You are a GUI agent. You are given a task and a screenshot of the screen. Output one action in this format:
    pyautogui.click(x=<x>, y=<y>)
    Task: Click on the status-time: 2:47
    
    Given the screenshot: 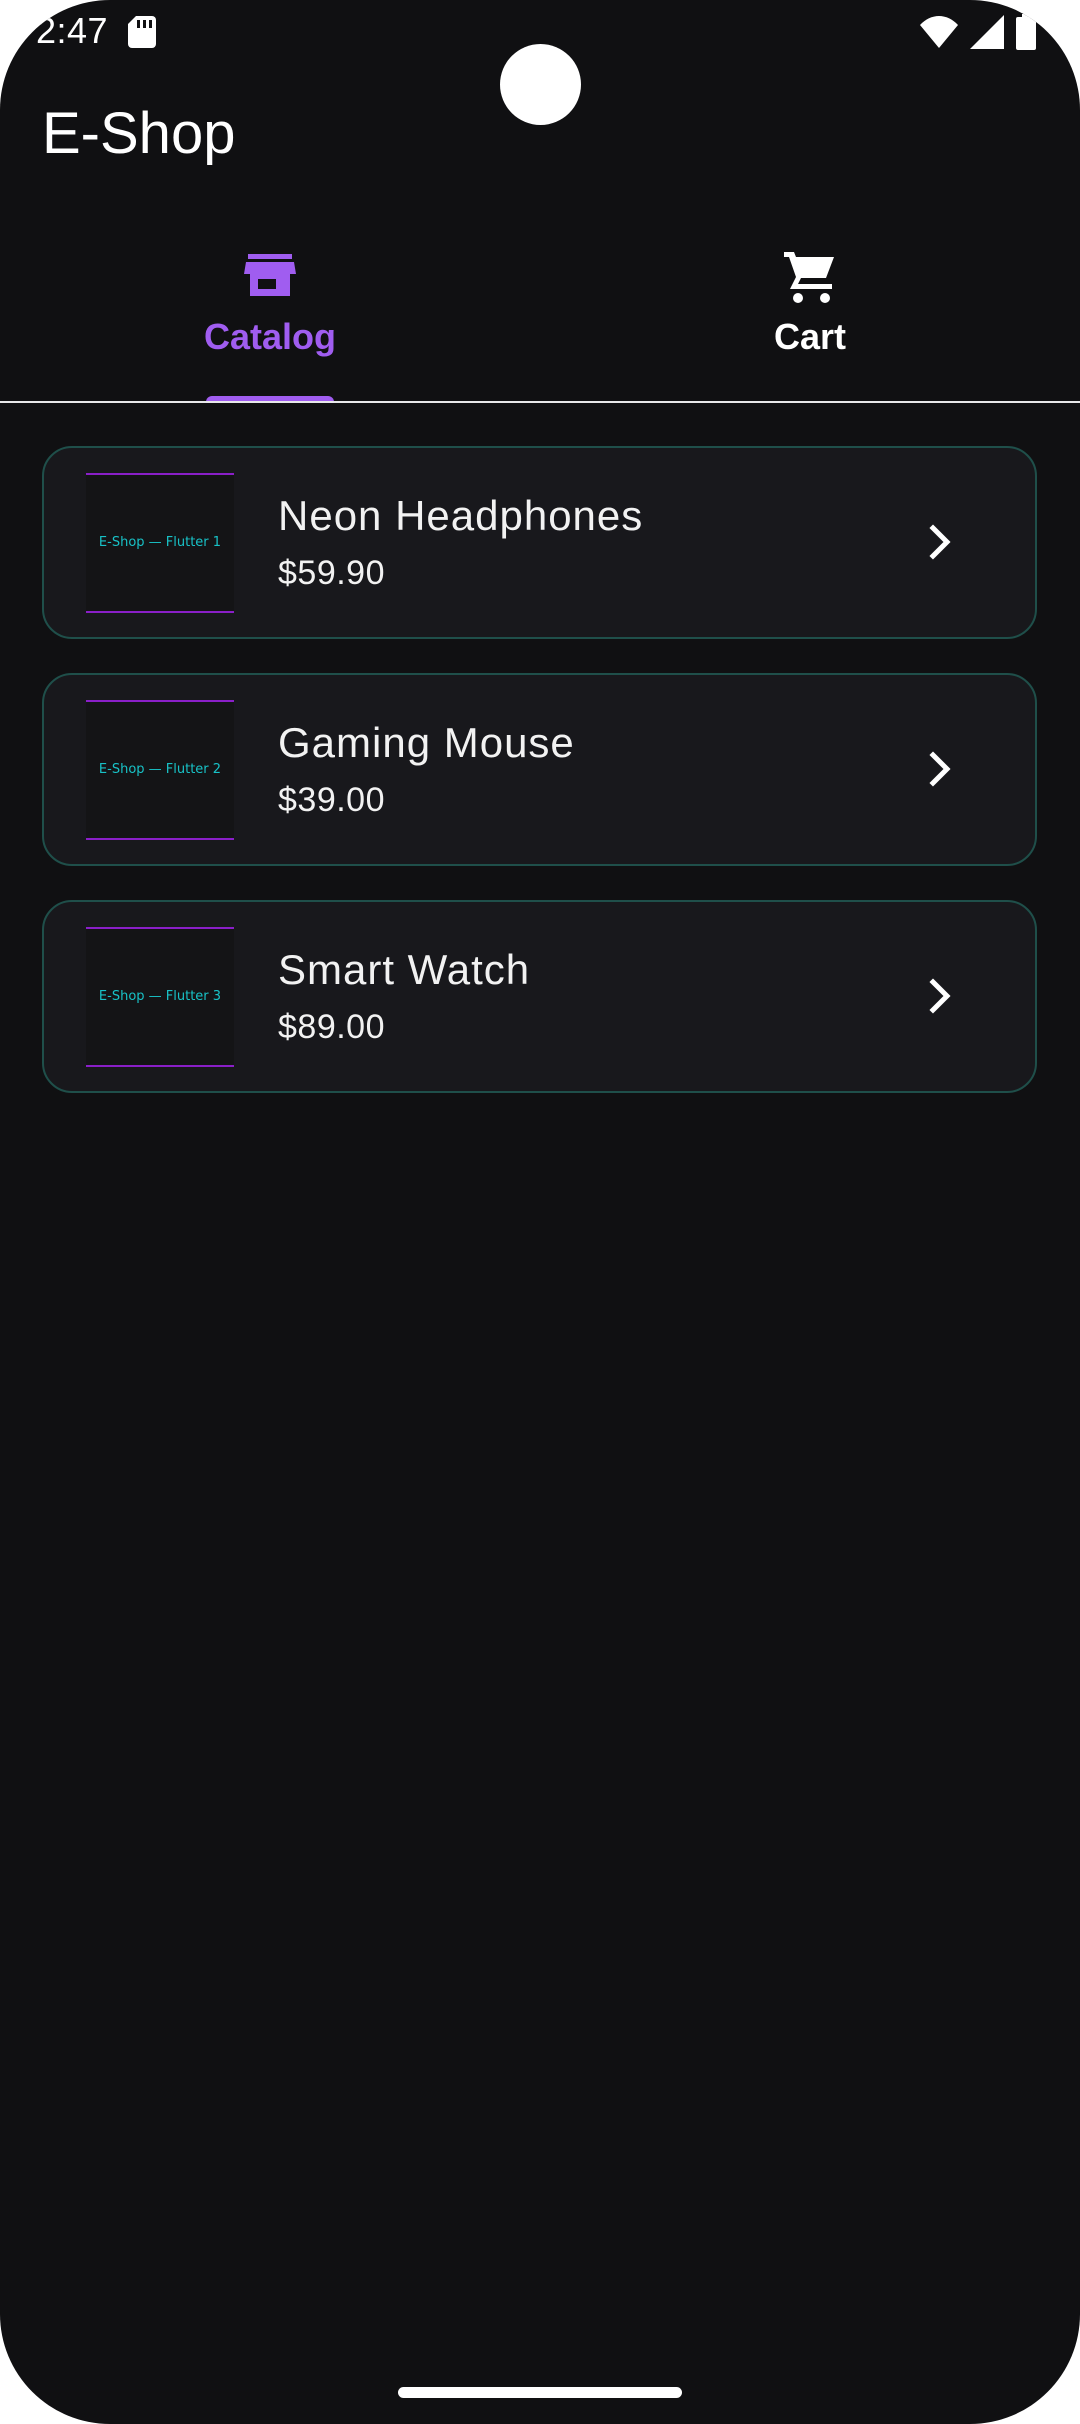 What is the action you would take?
    pyautogui.click(x=72, y=30)
    